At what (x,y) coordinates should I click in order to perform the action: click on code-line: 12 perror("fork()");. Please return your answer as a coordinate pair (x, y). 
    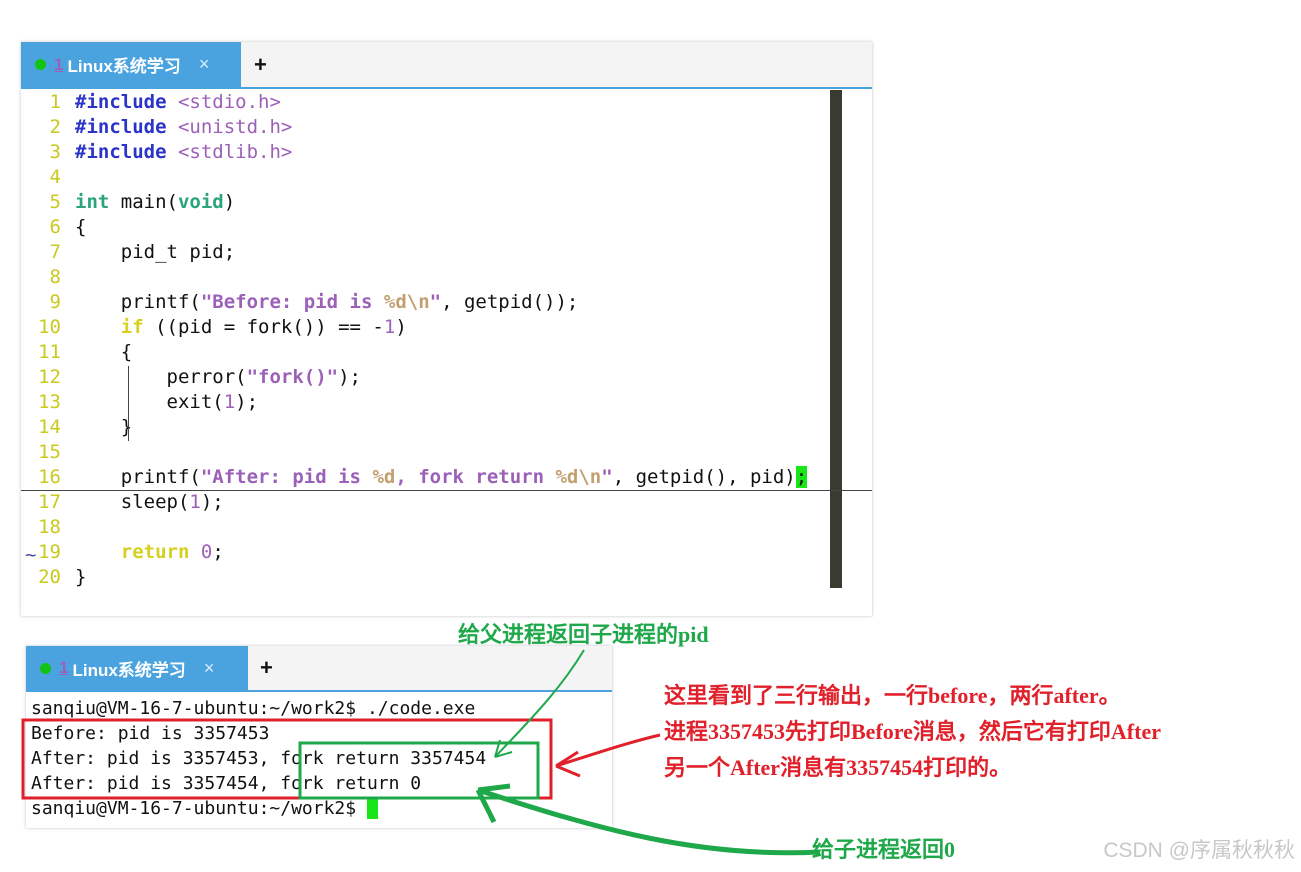
    Looking at the image, I should click on (191, 377).